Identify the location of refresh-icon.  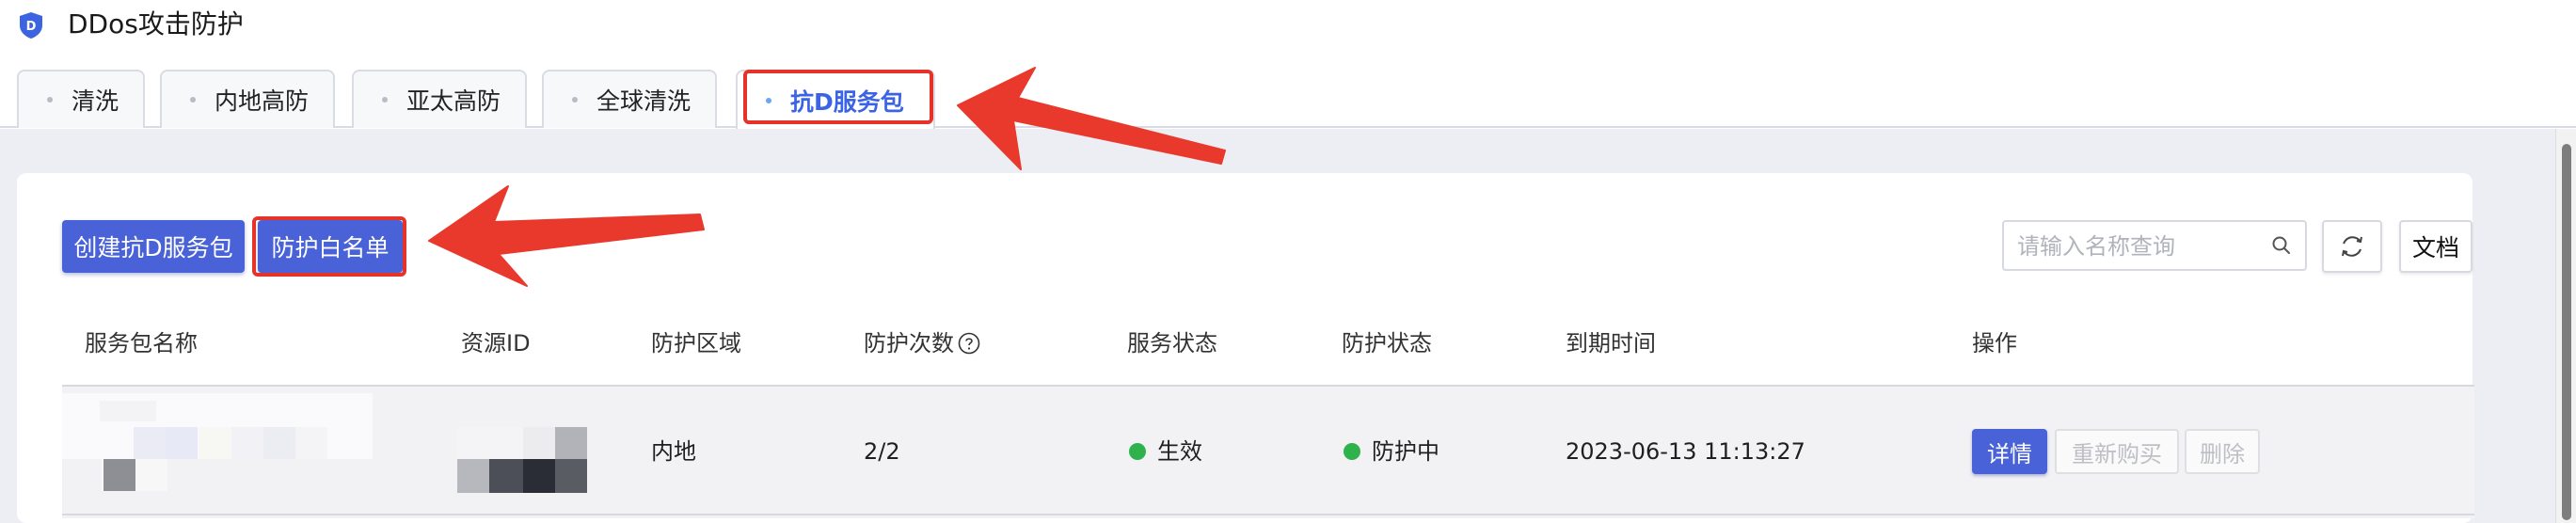
(2352, 247).